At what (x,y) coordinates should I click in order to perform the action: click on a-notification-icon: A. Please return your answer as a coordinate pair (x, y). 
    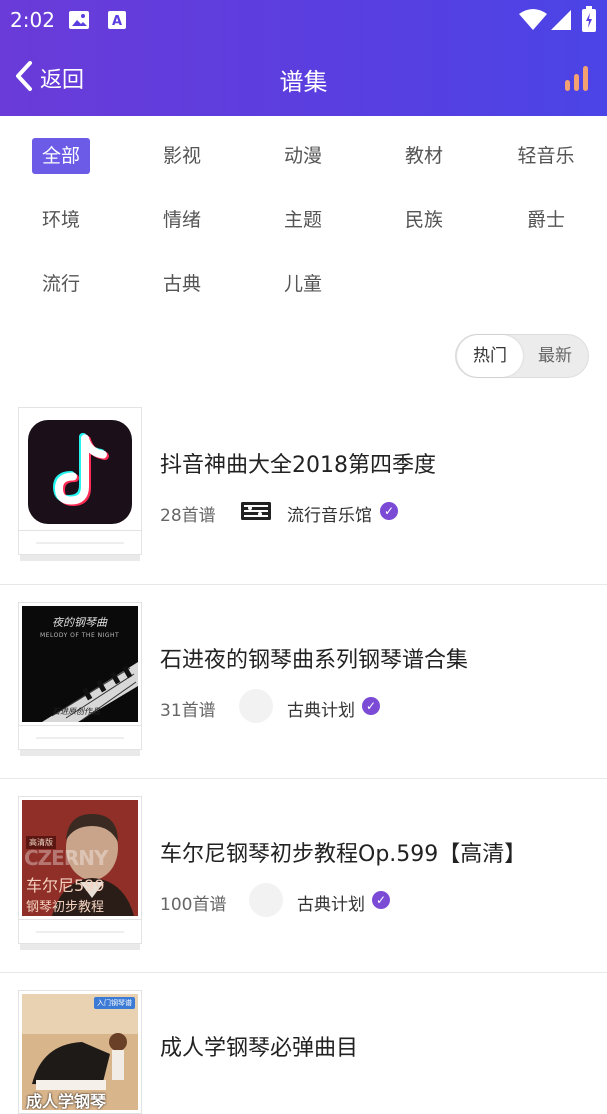
    Looking at the image, I should click on (117, 22).